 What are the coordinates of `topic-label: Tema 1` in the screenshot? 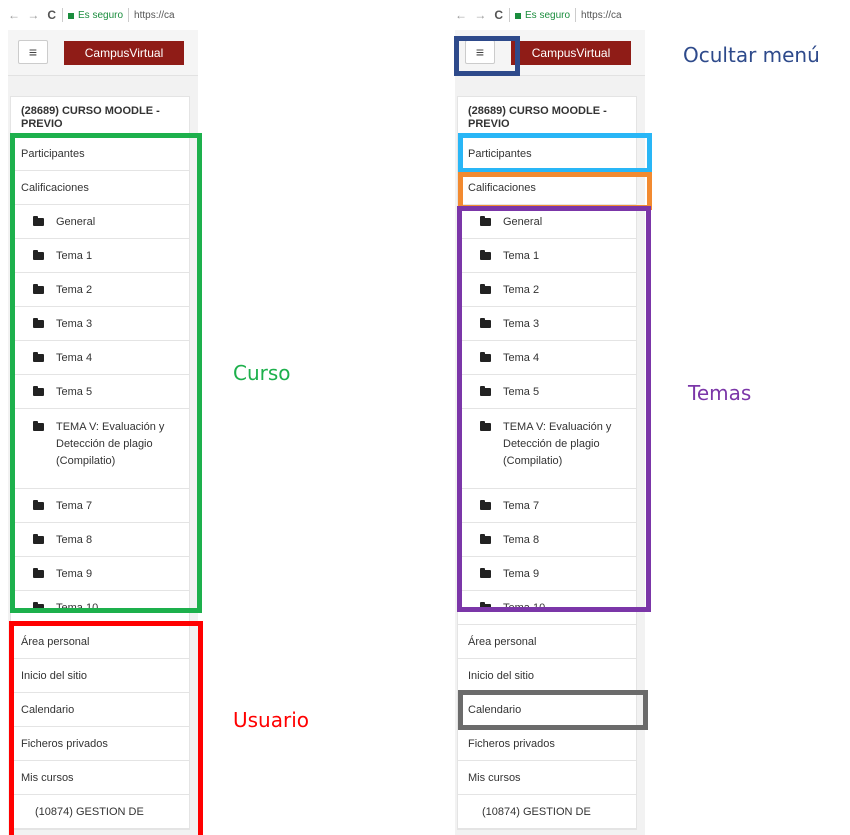 It's located at (521, 255).